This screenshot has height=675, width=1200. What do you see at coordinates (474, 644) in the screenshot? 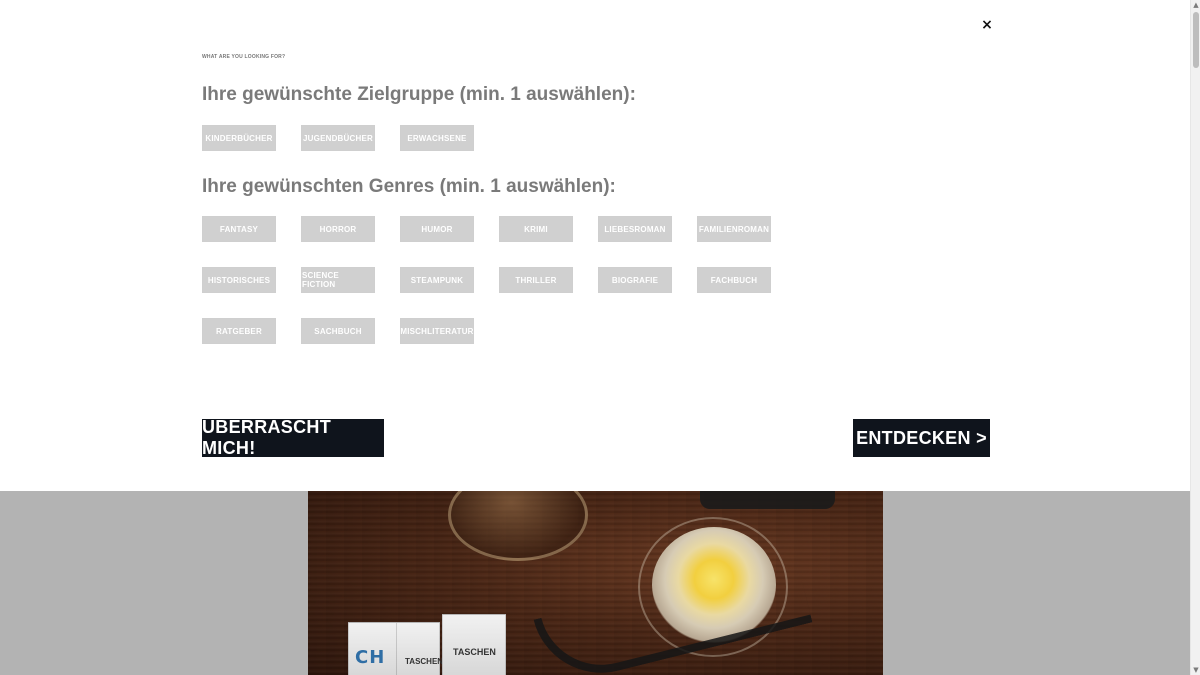
I see `book-3: TASCHEN` at bounding box center [474, 644].